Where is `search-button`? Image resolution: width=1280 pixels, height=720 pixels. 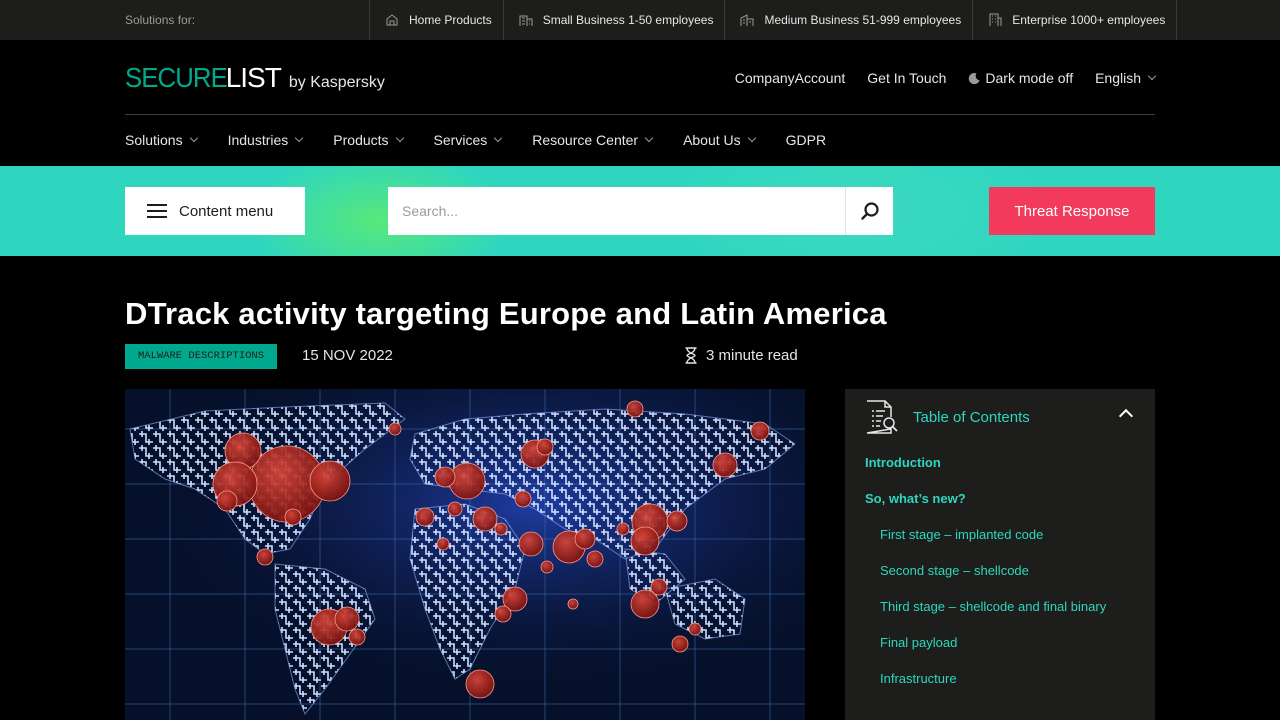 search-button is located at coordinates (869, 211).